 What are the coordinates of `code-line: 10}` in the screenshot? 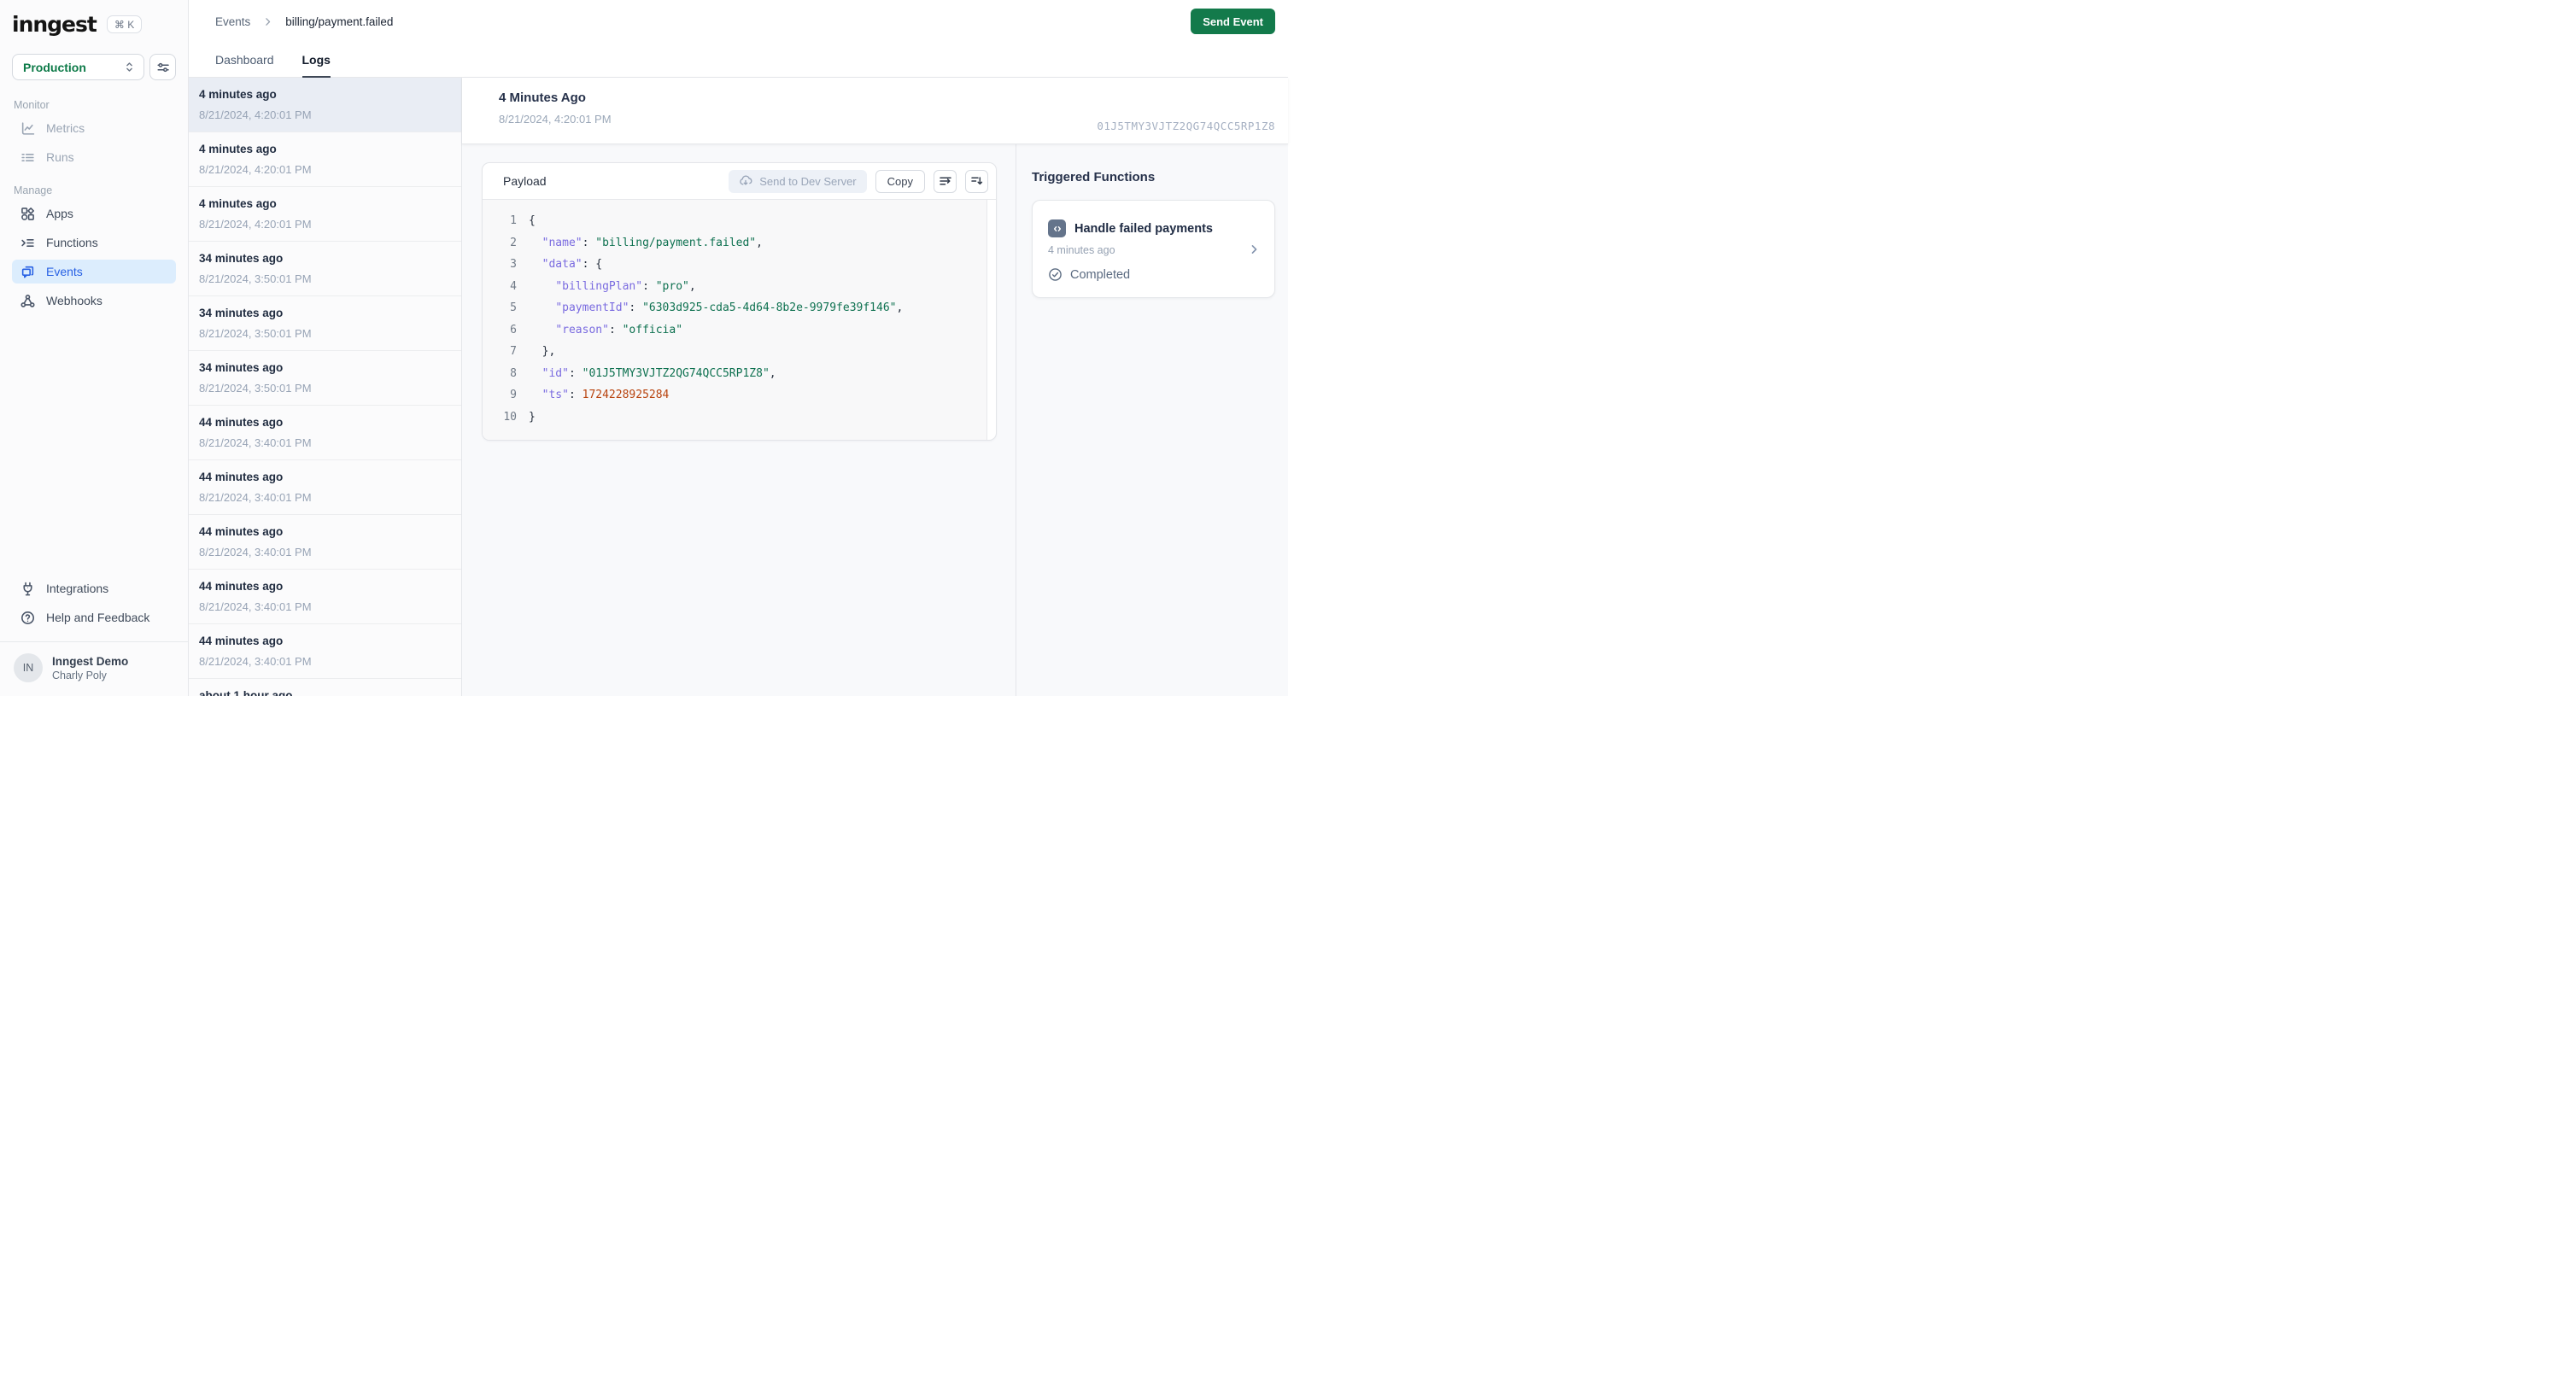 It's located at (734, 417).